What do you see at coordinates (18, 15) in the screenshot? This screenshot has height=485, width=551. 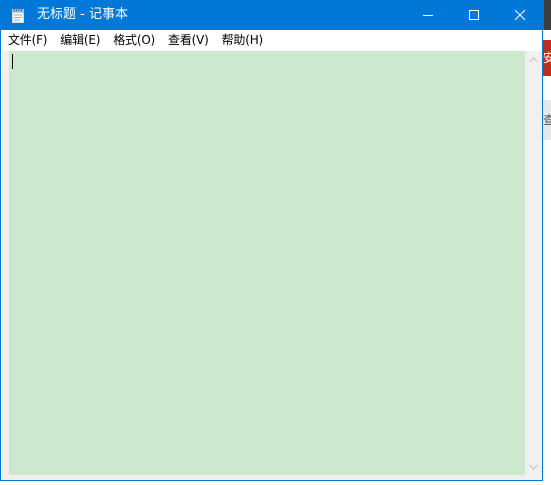 I see `notepad-icon` at bounding box center [18, 15].